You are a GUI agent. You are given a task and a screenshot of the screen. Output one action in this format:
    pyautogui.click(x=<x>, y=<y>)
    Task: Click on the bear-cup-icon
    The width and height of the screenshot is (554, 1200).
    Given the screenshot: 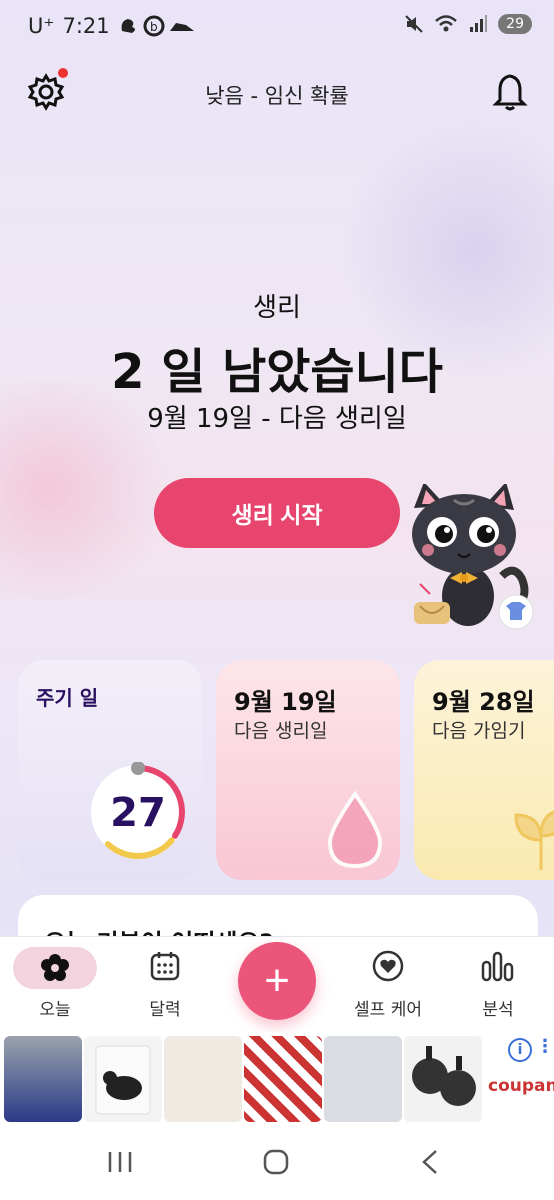 What is the action you would take?
    pyautogui.click(x=123, y=1080)
    